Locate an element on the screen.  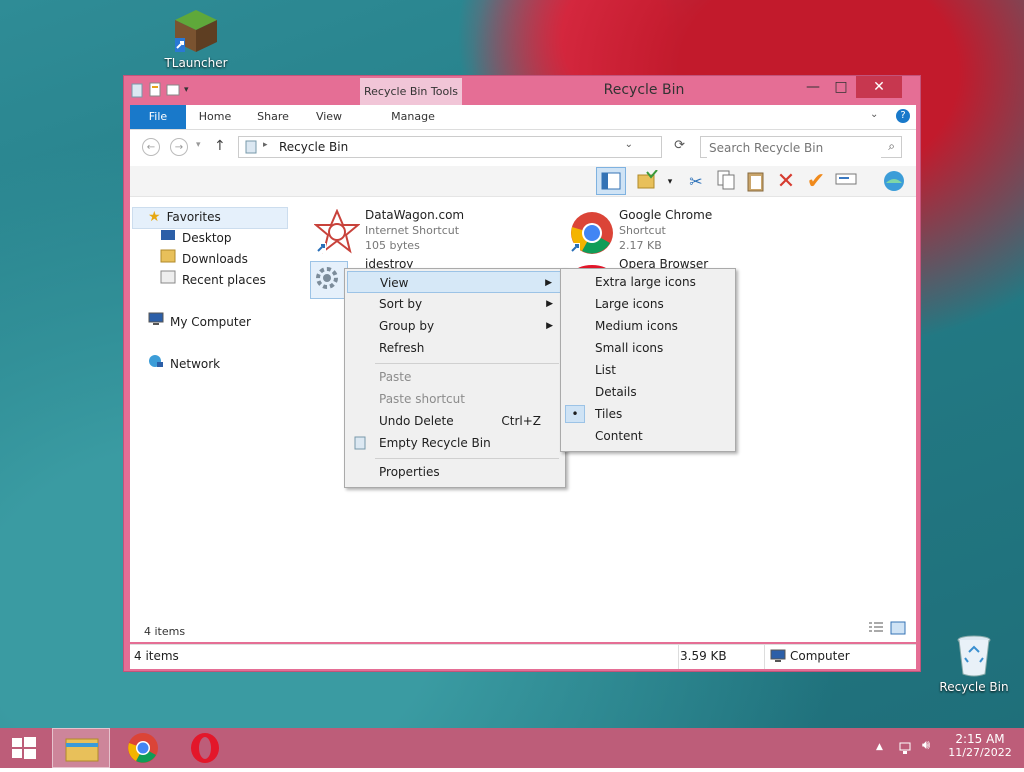
submenu-item-content: Content is located at coordinates (647, 436).